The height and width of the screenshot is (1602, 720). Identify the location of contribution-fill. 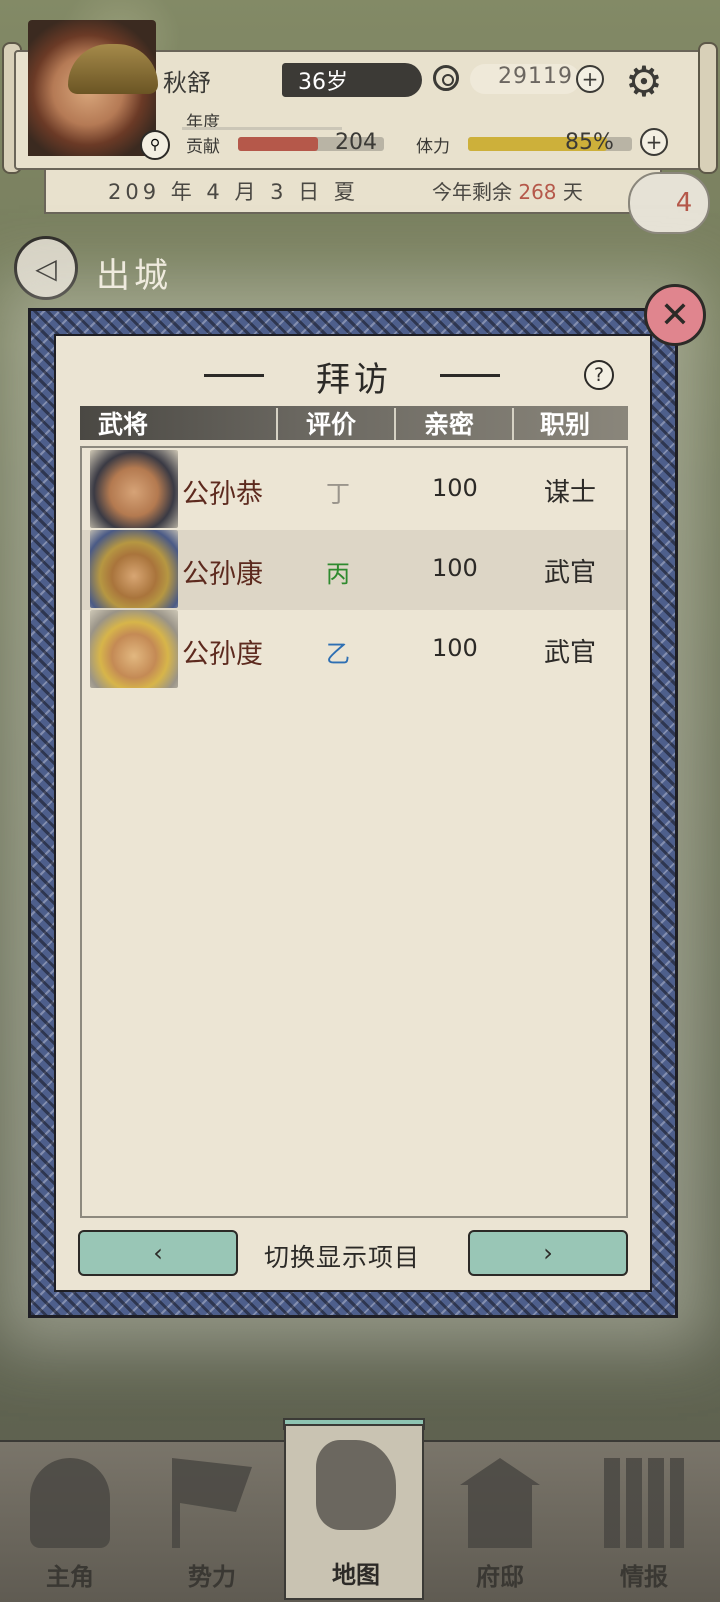
(278, 144).